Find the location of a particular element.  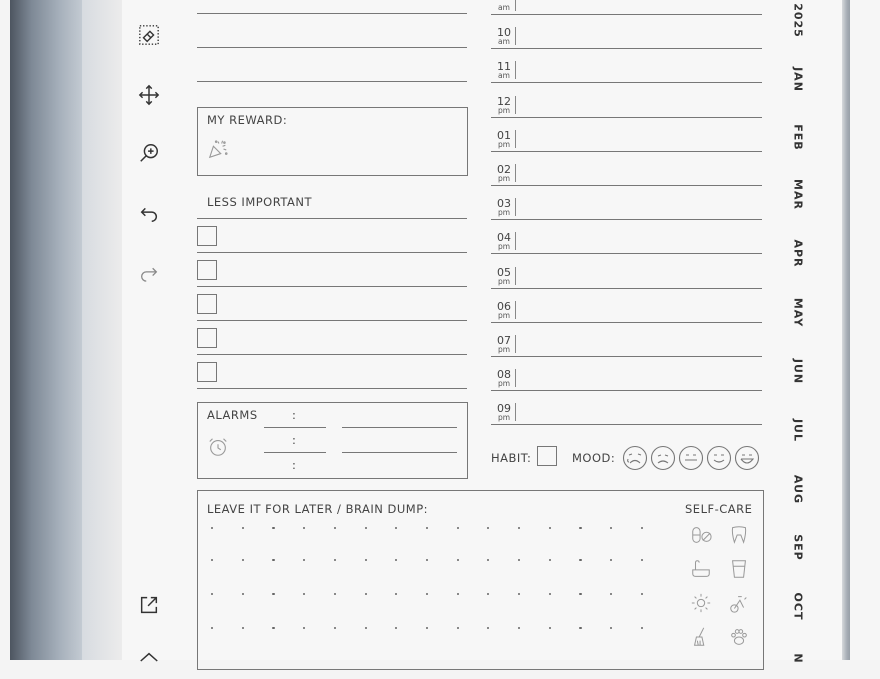

month-tab-oct: OCT is located at coordinates (798, 607).